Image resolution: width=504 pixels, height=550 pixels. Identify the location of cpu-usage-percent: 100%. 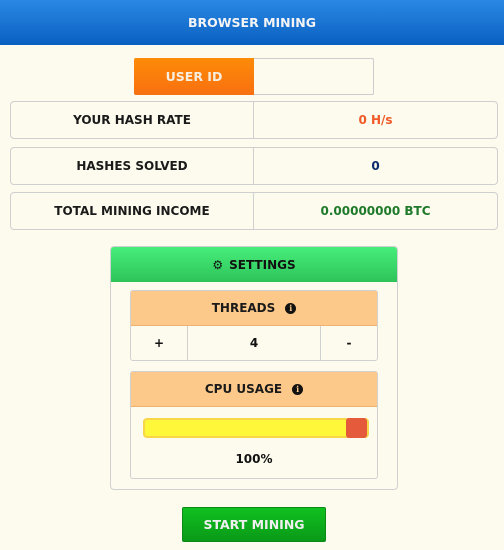
(254, 459).